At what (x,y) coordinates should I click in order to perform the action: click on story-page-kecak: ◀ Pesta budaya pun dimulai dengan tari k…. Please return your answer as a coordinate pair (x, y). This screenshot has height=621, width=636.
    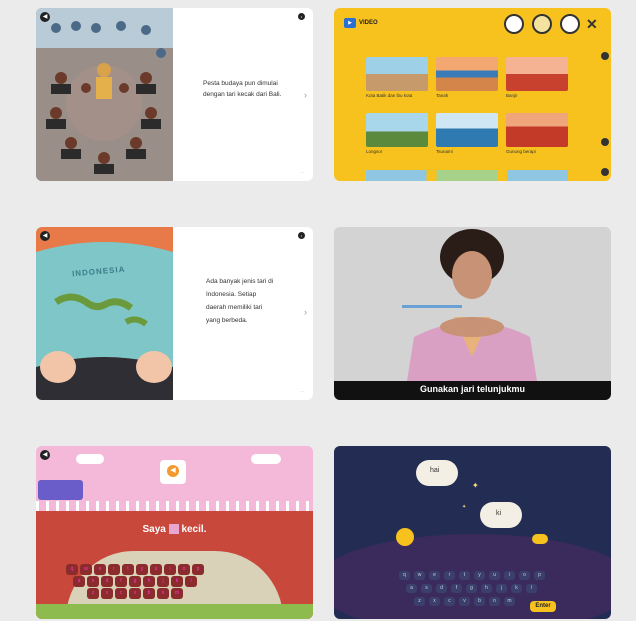
    Looking at the image, I should click on (174, 94).